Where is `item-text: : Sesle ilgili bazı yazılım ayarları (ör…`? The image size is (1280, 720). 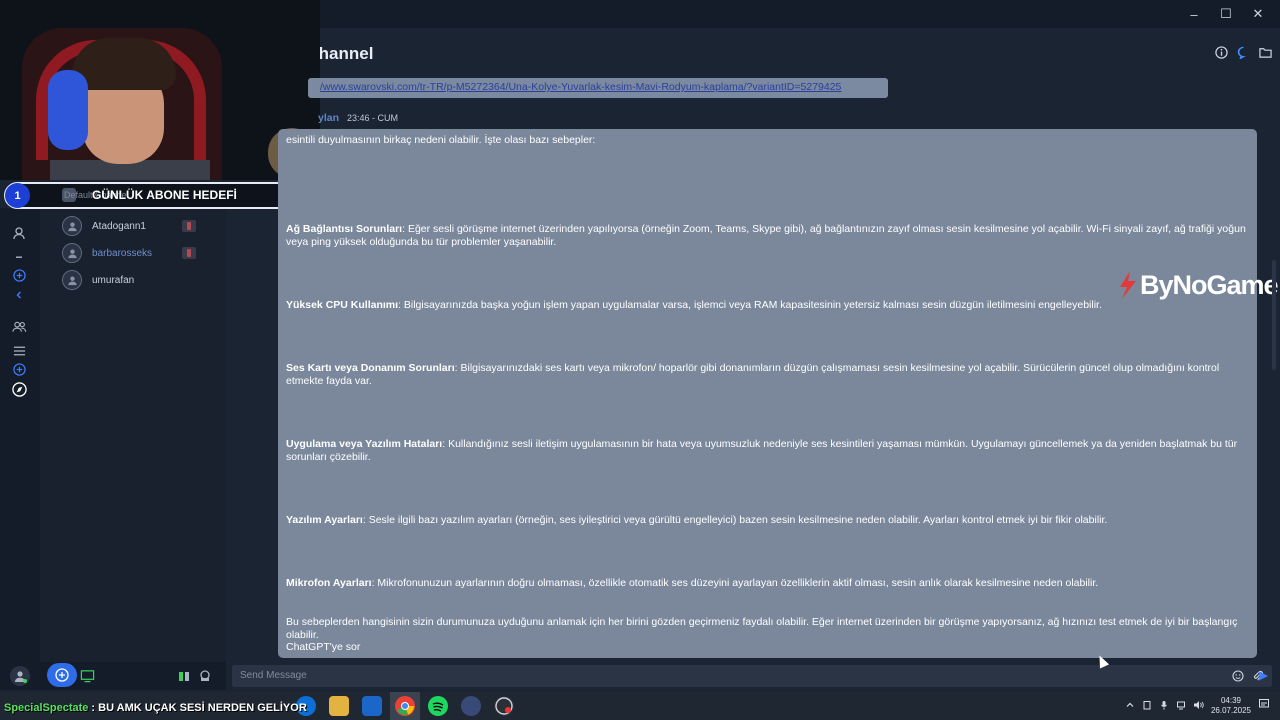
item-text: : Sesle ilgili bazı yazılım ayarları (ör… is located at coordinates (735, 520).